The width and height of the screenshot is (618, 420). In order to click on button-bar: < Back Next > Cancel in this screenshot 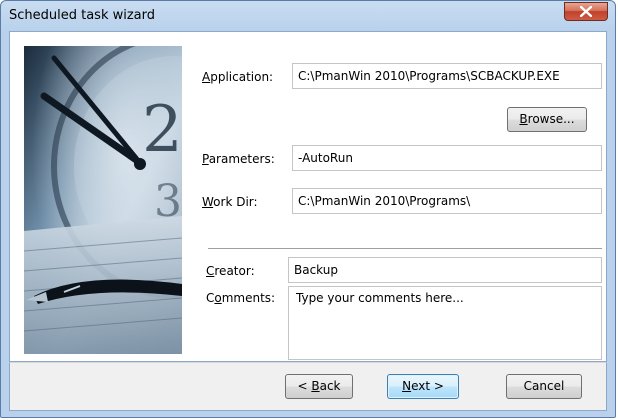, I will do `click(308, 386)`.